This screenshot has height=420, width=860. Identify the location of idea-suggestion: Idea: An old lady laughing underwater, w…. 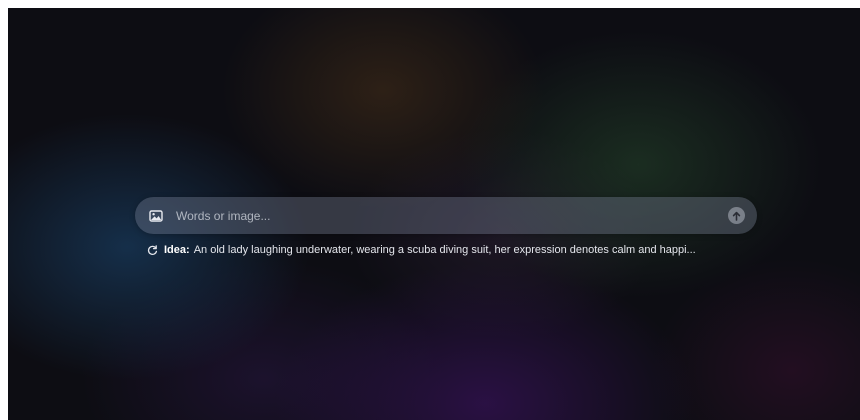
(421, 250).